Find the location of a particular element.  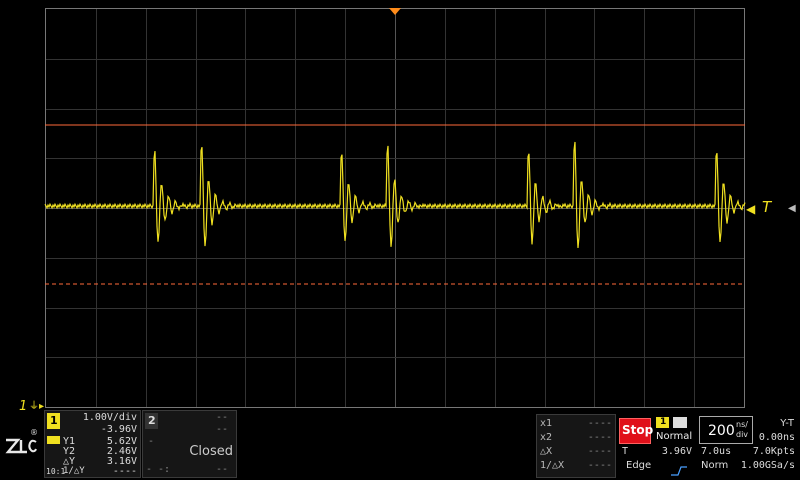

ch2-scale: -- is located at coordinates (222, 417).